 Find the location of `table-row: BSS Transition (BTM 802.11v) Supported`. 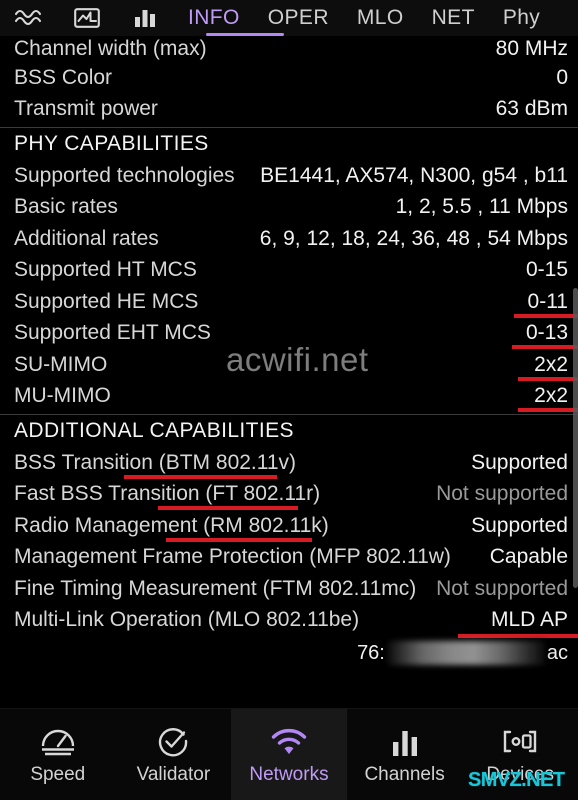

table-row: BSS Transition (BTM 802.11v) Supported is located at coordinates (289, 463).